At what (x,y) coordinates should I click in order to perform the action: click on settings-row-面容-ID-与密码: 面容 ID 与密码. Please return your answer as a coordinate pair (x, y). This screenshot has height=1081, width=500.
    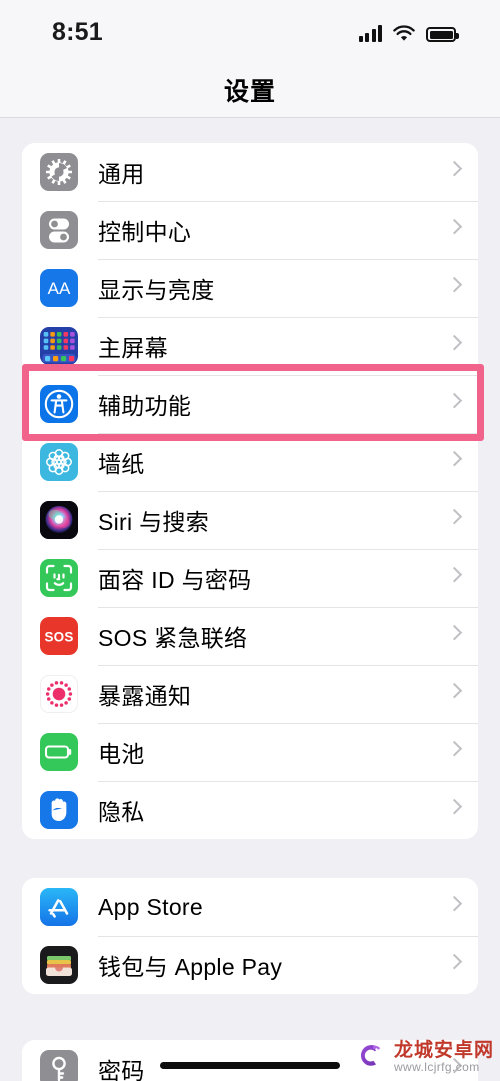
    Looking at the image, I should click on (250, 578).